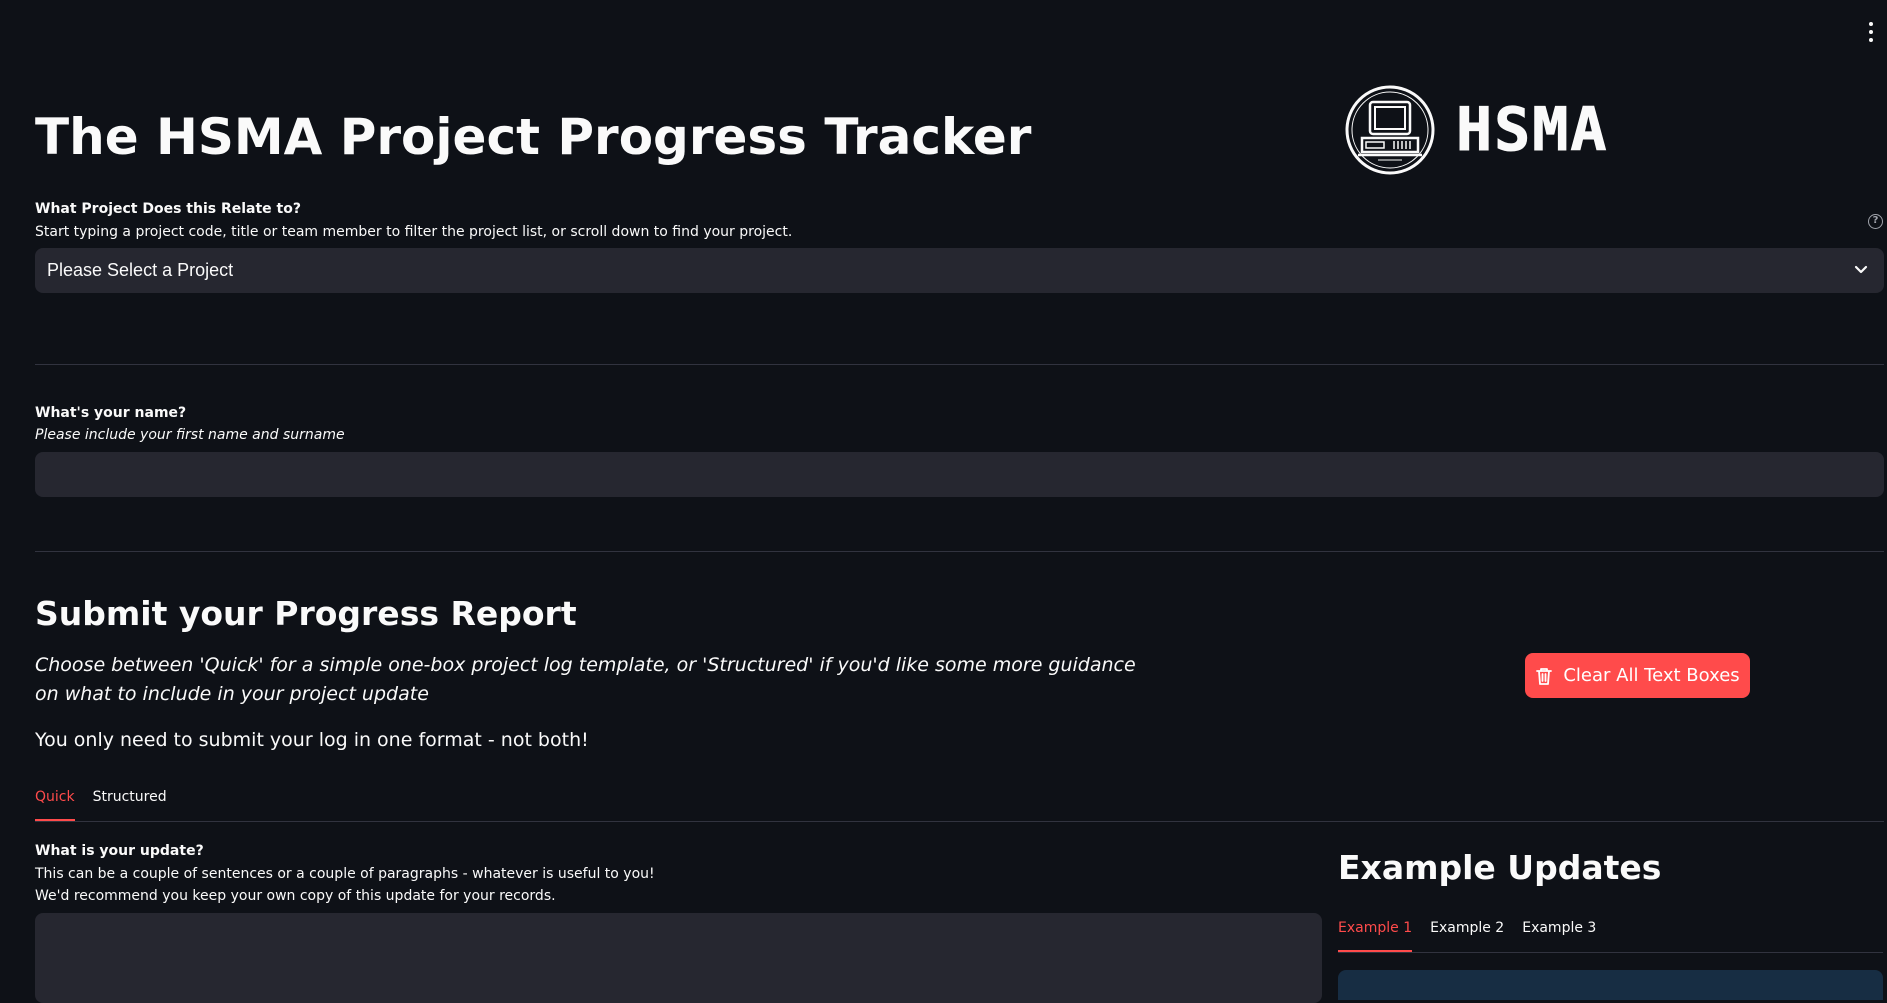 The width and height of the screenshot is (1887, 1003). I want to click on project-select: Please Select a Project, so click(959, 270).